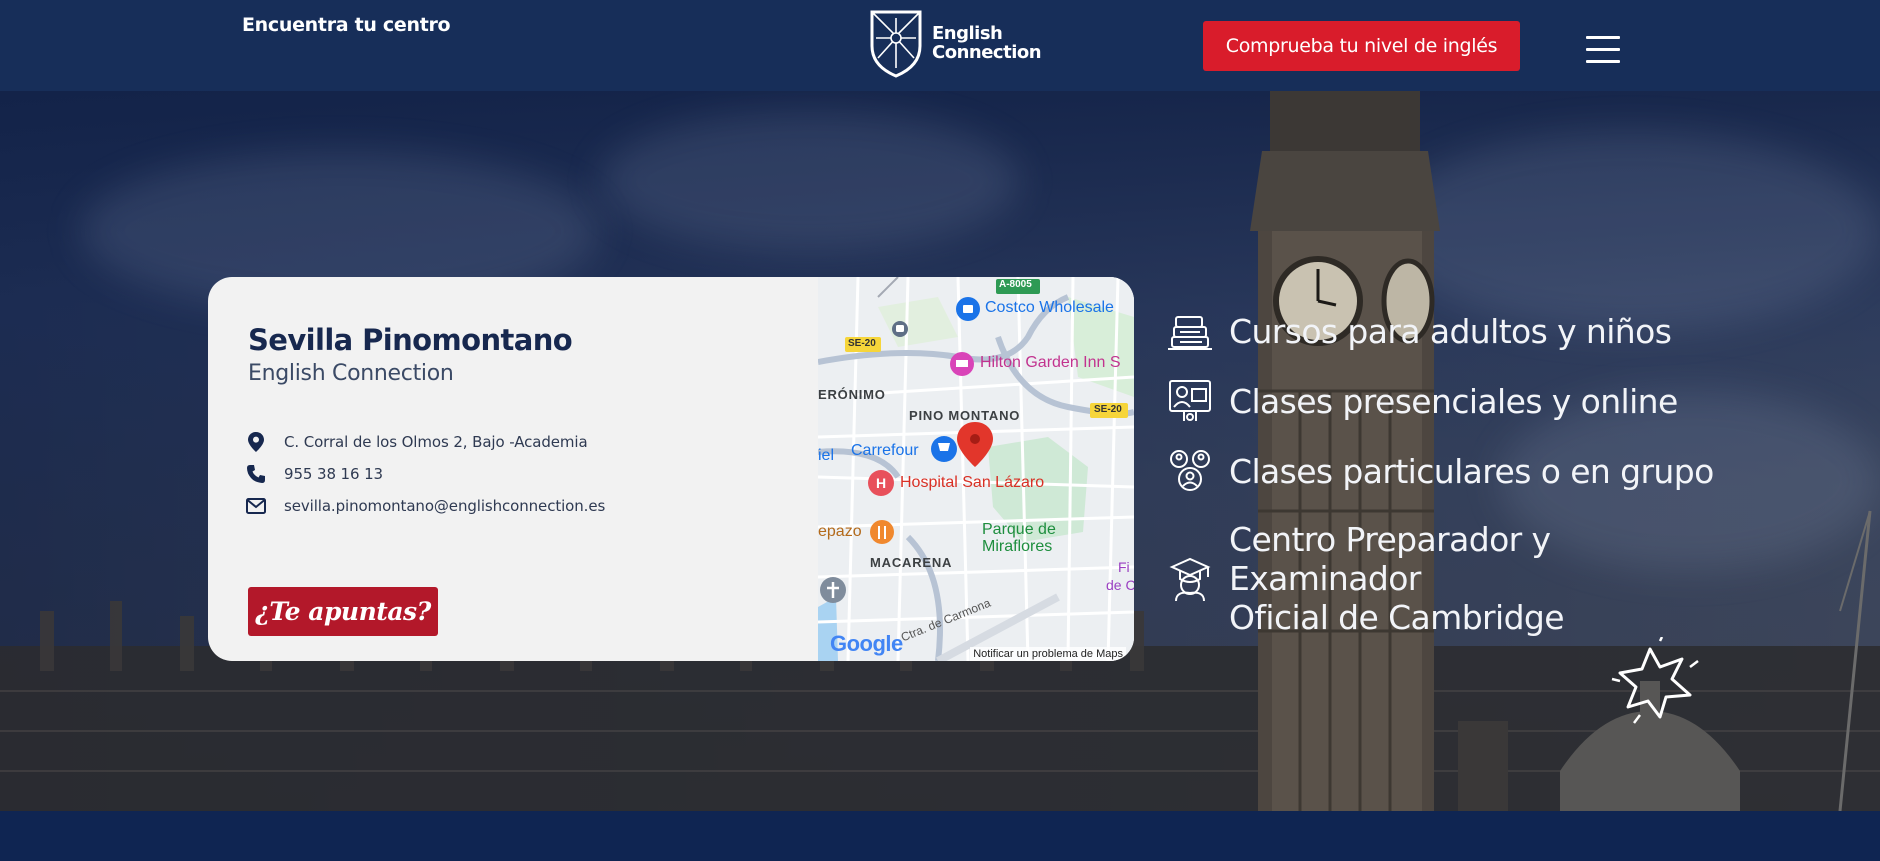 This screenshot has width=1880, height=861. I want to click on center-name: Sevilla Pinomontano, so click(410, 340).